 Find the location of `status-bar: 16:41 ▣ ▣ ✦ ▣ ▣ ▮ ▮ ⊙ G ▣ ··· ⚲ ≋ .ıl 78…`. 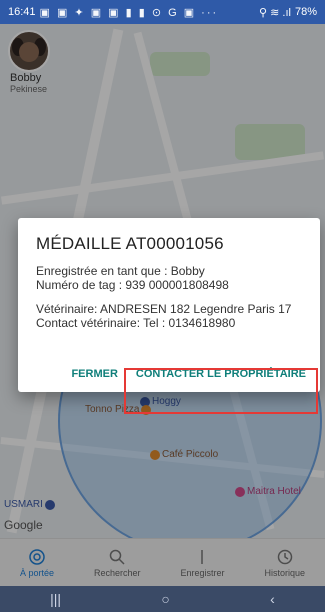

status-bar: 16:41 ▣ ▣ ✦ ▣ ▣ ▮ ▮ ⊙ G ▣ ··· ⚲ ≋ .ıl 78… is located at coordinates (162, 12).